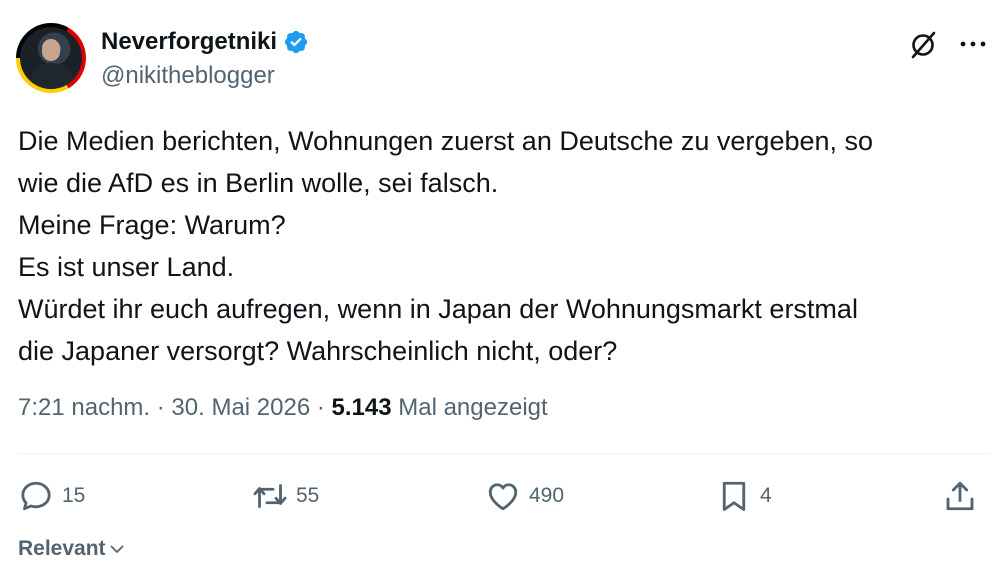  What do you see at coordinates (52, 76) in the screenshot?
I see `avatar-figure-body` at bounding box center [52, 76].